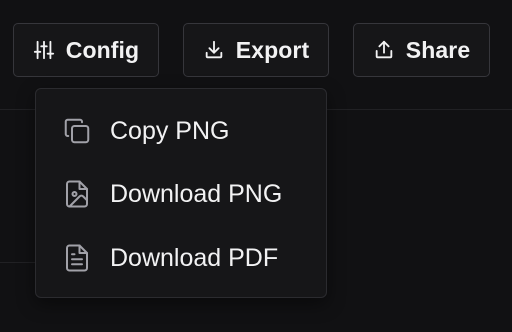 The image size is (512, 332). I want to click on menu-item-download-png: Download PNG, so click(181, 194).